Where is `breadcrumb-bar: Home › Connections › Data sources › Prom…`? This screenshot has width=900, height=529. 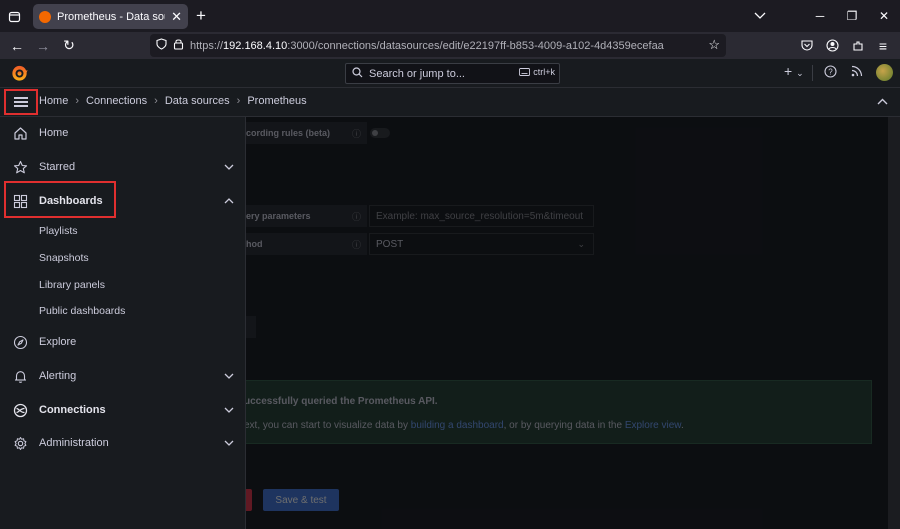 breadcrumb-bar: Home › Connections › Data sources › Prom… is located at coordinates (450, 102).